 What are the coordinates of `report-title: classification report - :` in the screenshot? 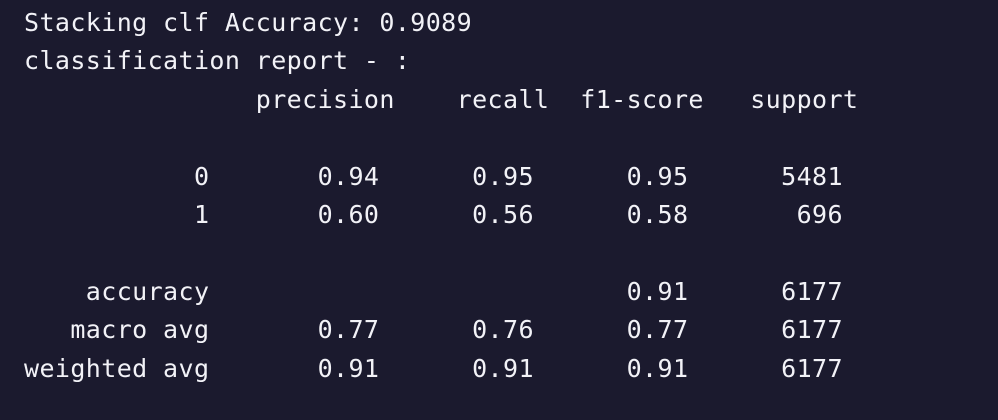 It's located at (217, 61).